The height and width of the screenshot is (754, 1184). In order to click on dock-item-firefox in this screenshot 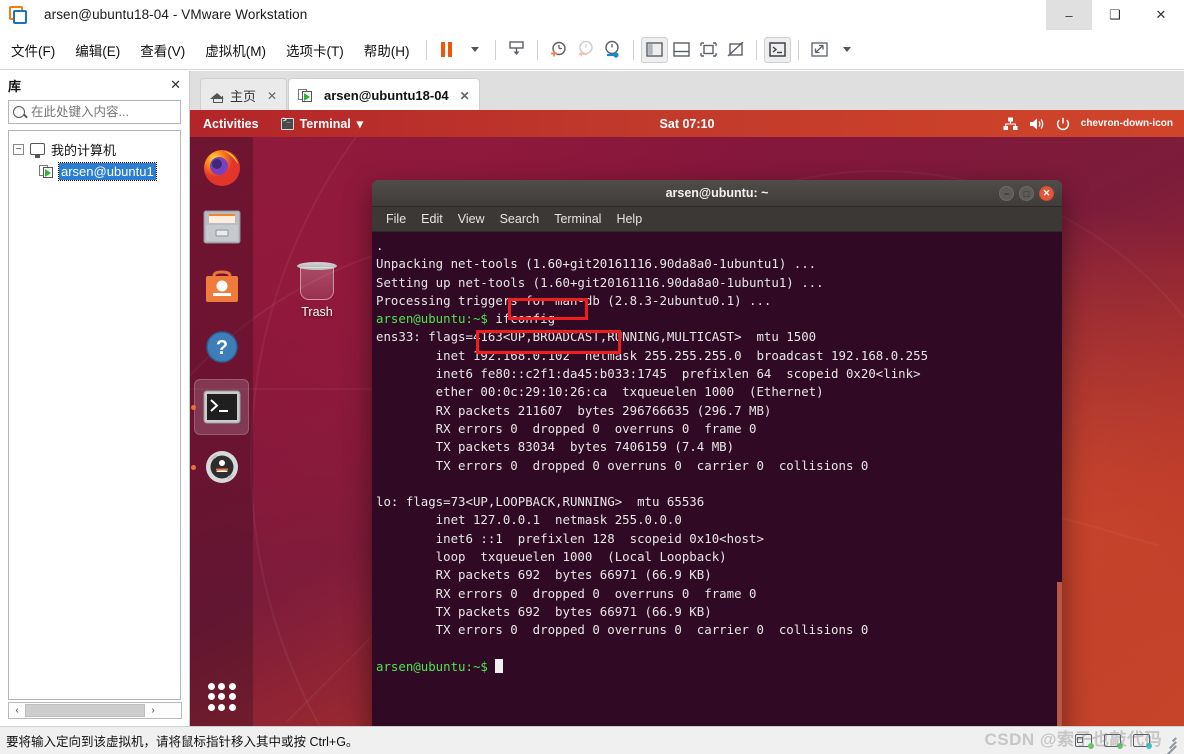, I will do `click(221, 167)`.